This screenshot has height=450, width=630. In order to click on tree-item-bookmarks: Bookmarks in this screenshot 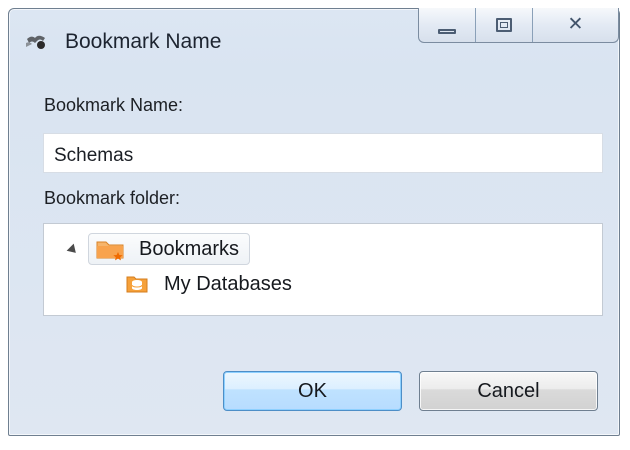, I will do `click(158, 249)`.